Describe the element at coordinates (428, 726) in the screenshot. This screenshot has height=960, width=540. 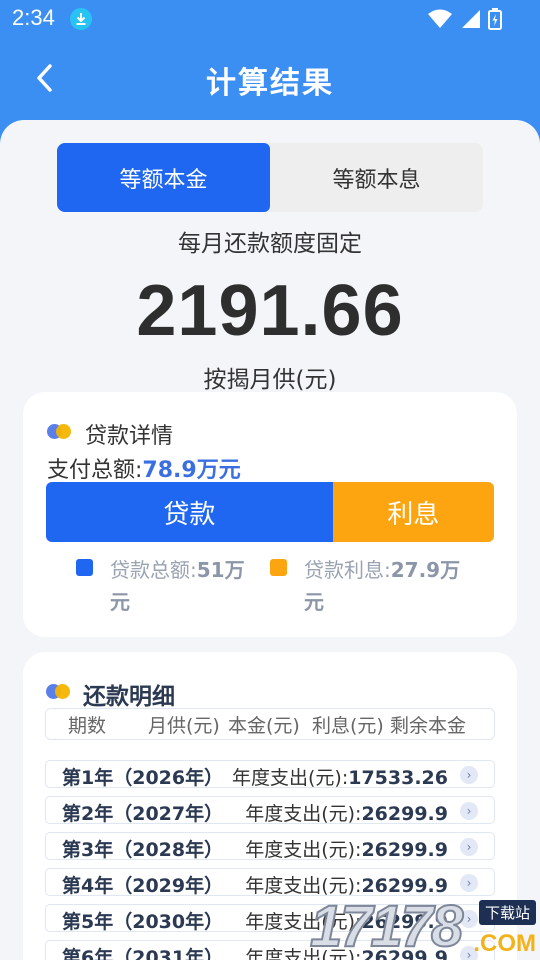
I see `col-remaining: 剩余本金` at that location.